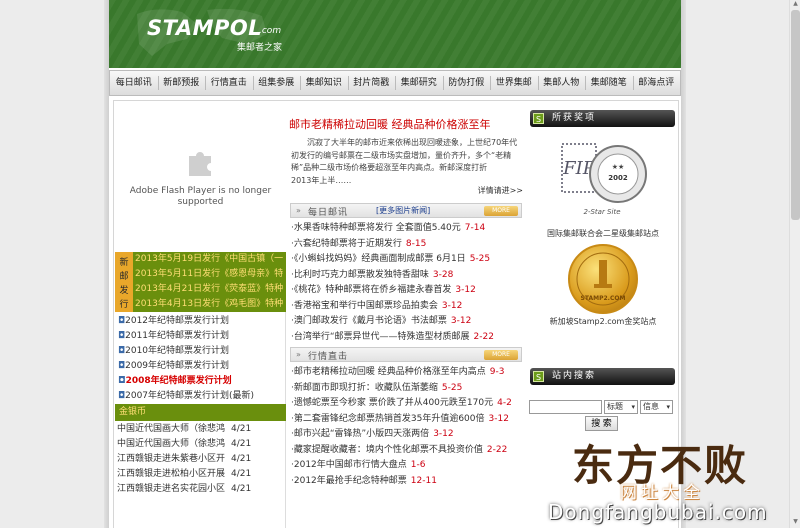  I want to click on awards-header: S 所获奖项, so click(602, 118).